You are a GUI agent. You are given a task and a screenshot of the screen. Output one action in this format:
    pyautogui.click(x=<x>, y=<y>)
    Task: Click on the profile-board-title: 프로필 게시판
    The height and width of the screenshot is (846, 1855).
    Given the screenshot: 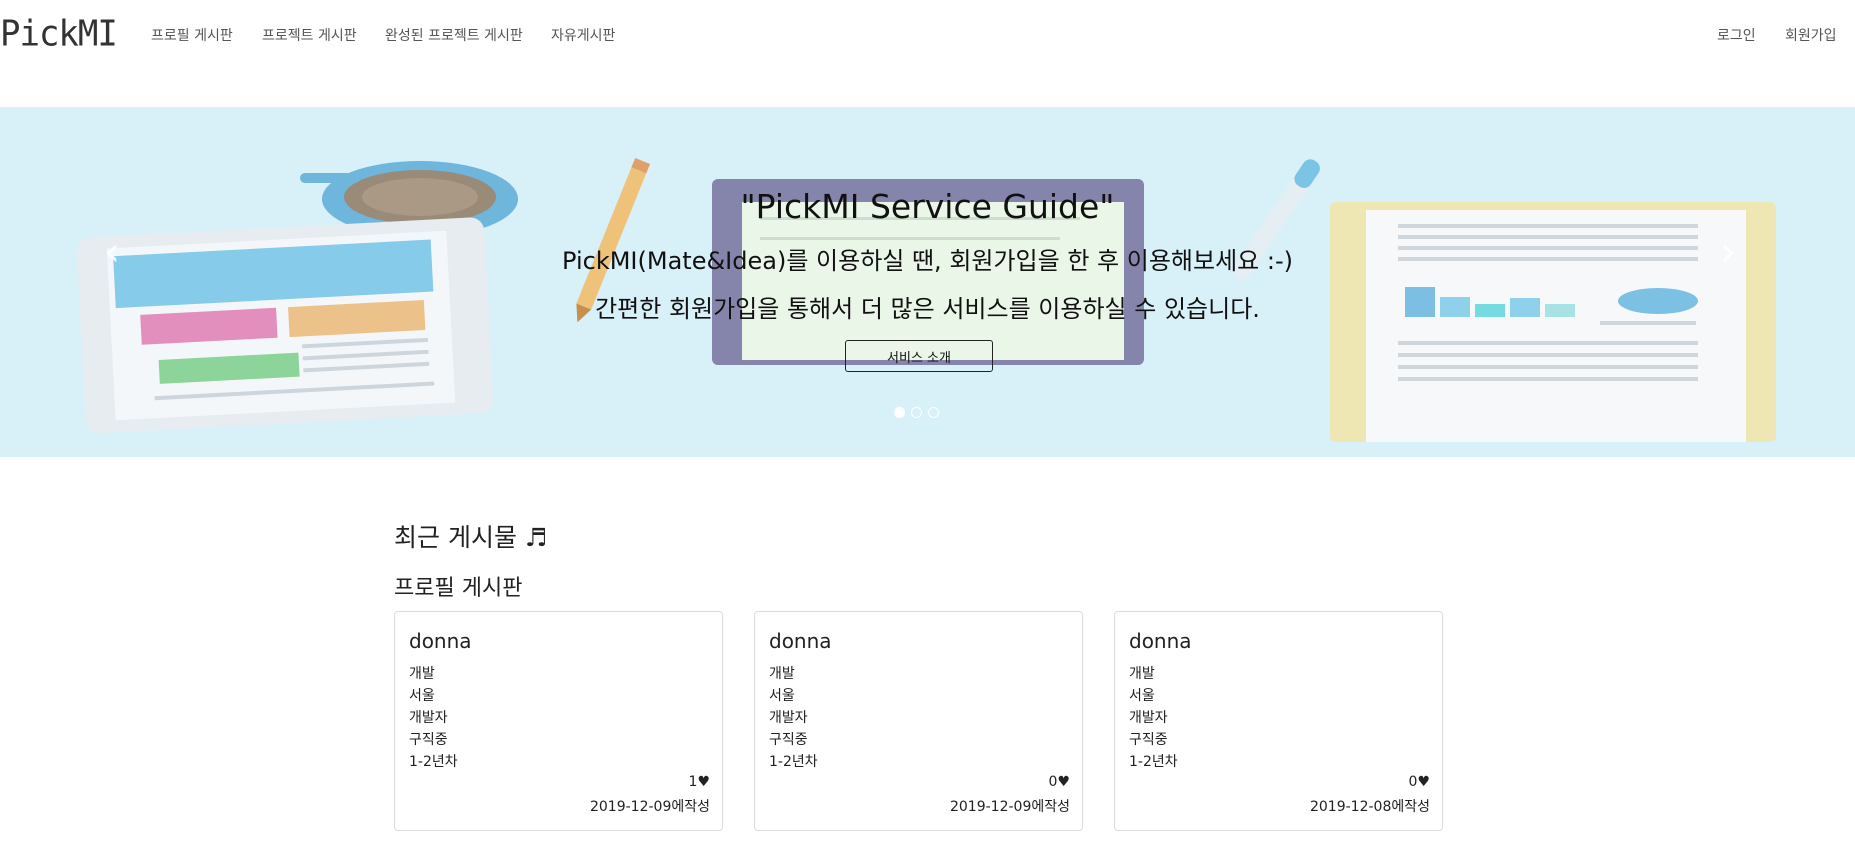 What is the action you would take?
    pyautogui.click(x=458, y=588)
    